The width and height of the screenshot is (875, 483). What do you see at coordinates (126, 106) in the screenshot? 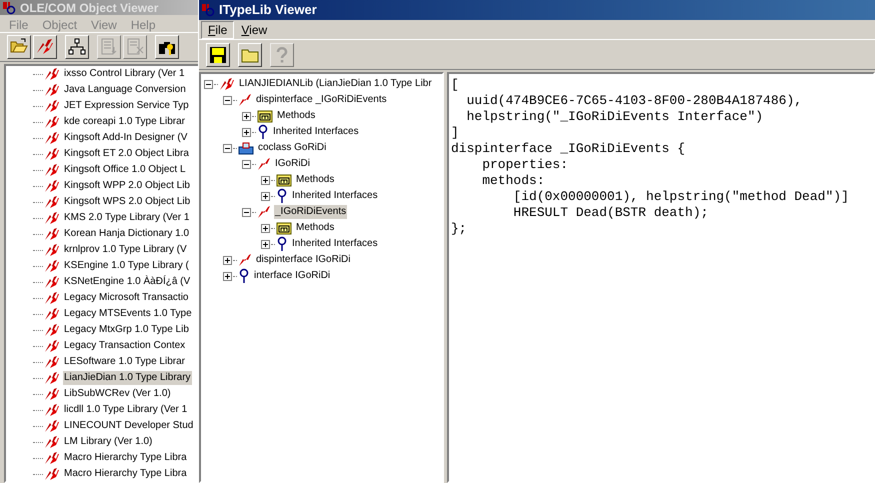
I see `tree-item: JET Expression Service Typ` at bounding box center [126, 106].